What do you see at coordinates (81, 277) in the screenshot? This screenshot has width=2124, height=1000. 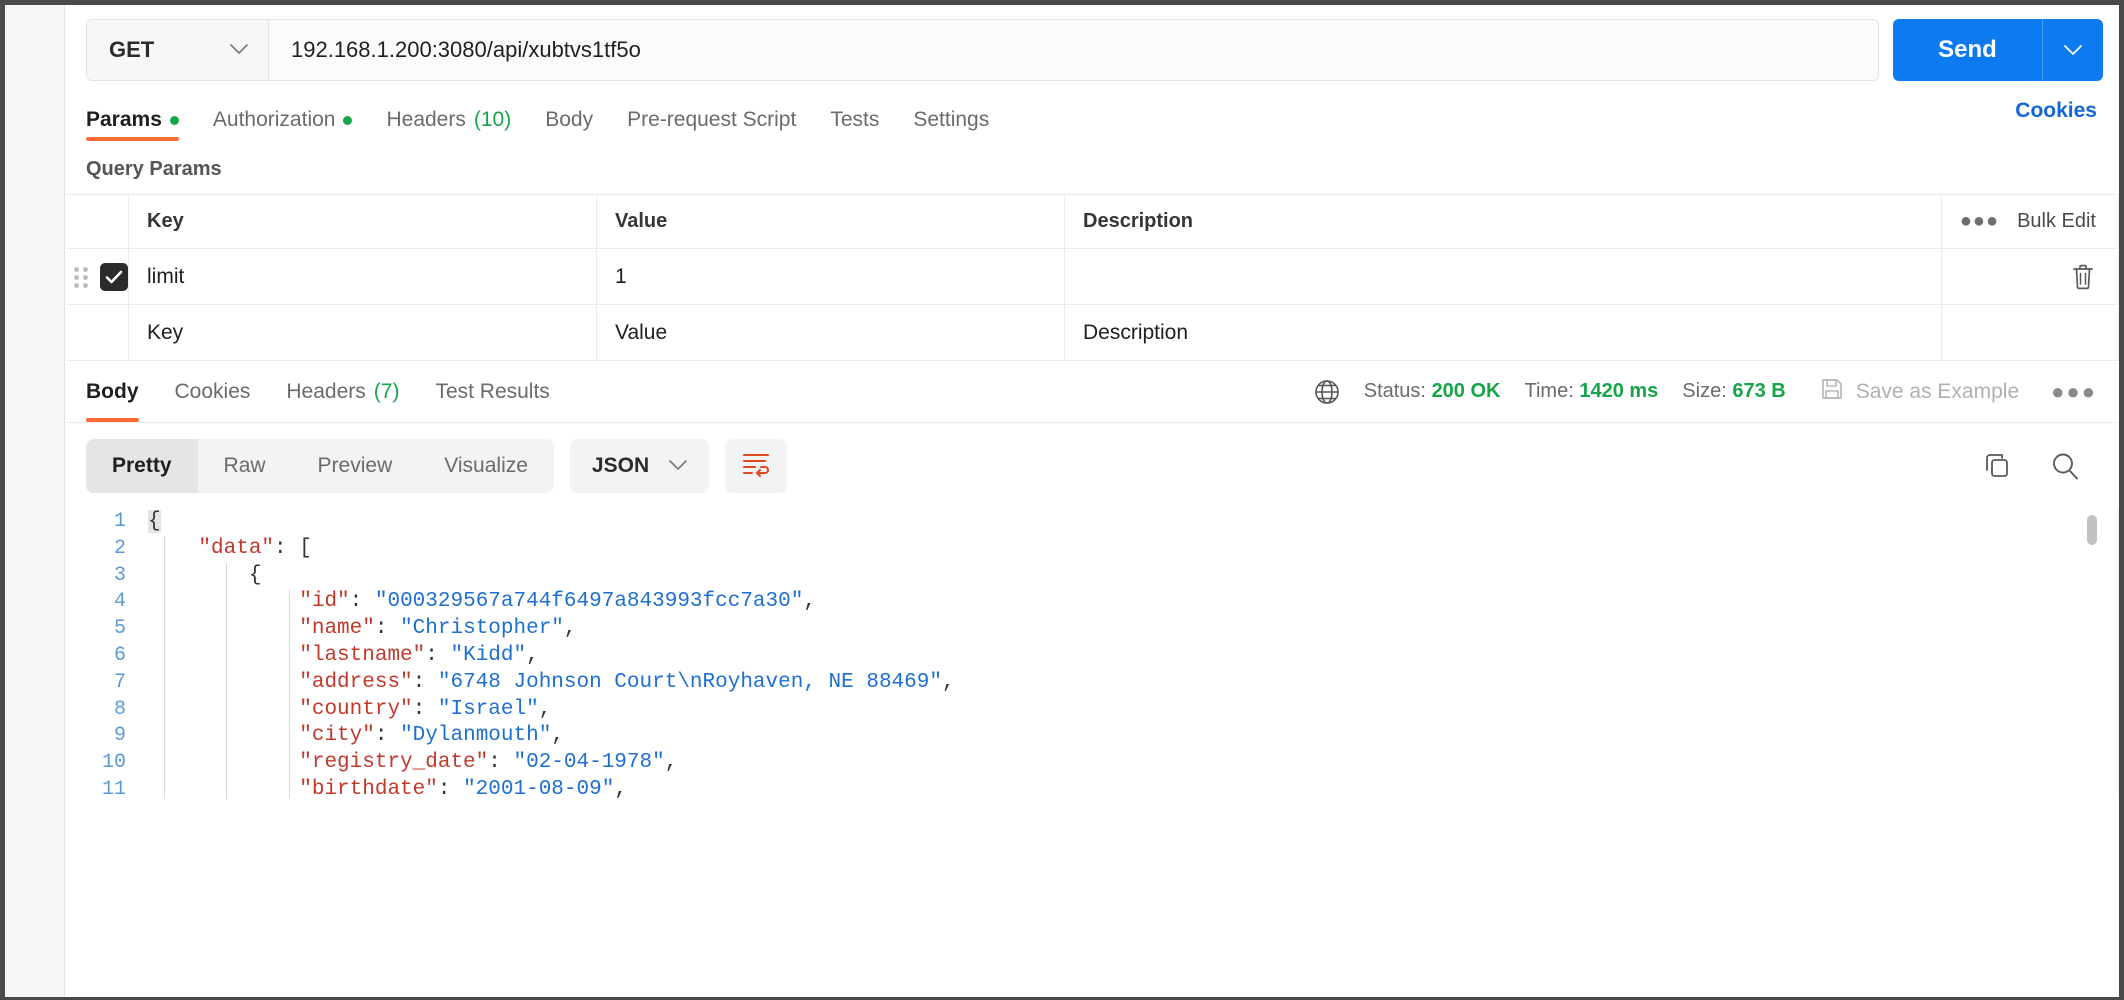 I see `drag-handle-icon` at bounding box center [81, 277].